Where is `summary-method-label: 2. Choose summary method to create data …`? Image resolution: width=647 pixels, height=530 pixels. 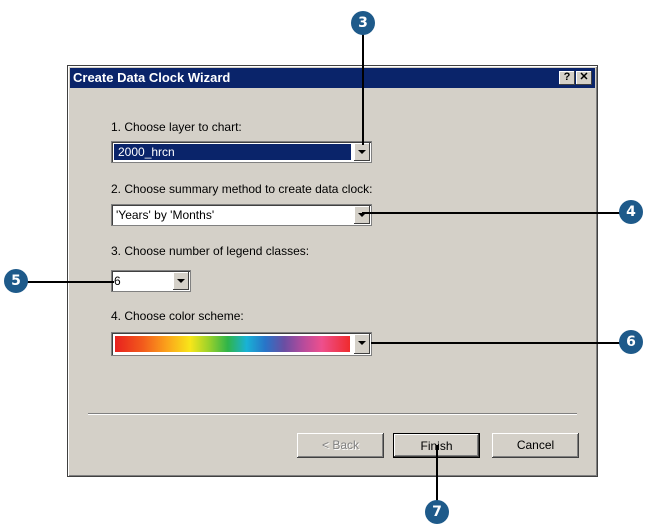
summary-method-label: 2. Choose summary method to create data … is located at coordinates (242, 189).